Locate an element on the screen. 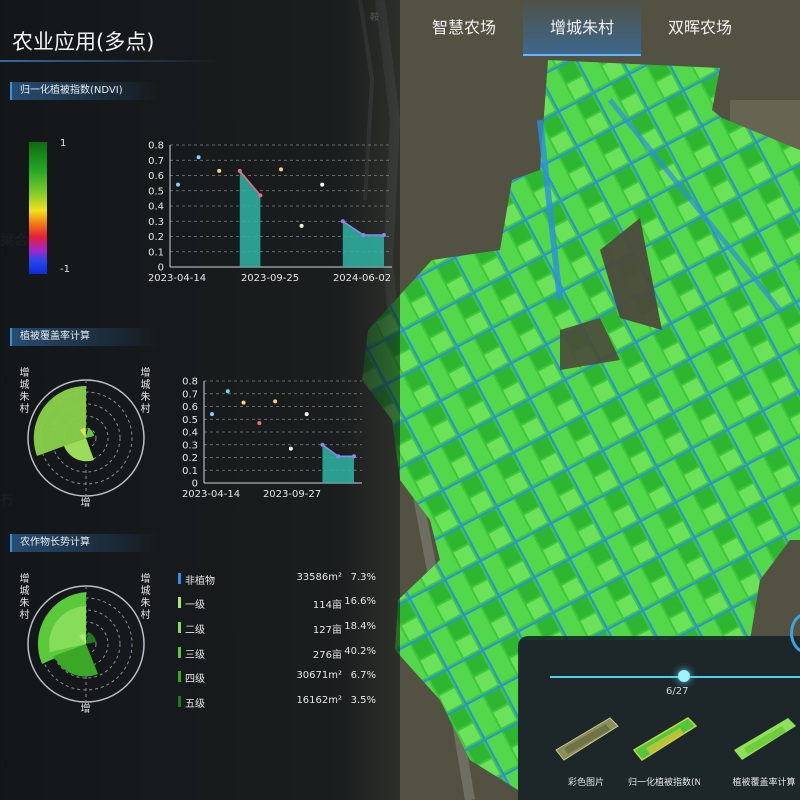  growth-row-non-plant: 非植物 33586m² 7.3% is located at coordinates (278, 578).